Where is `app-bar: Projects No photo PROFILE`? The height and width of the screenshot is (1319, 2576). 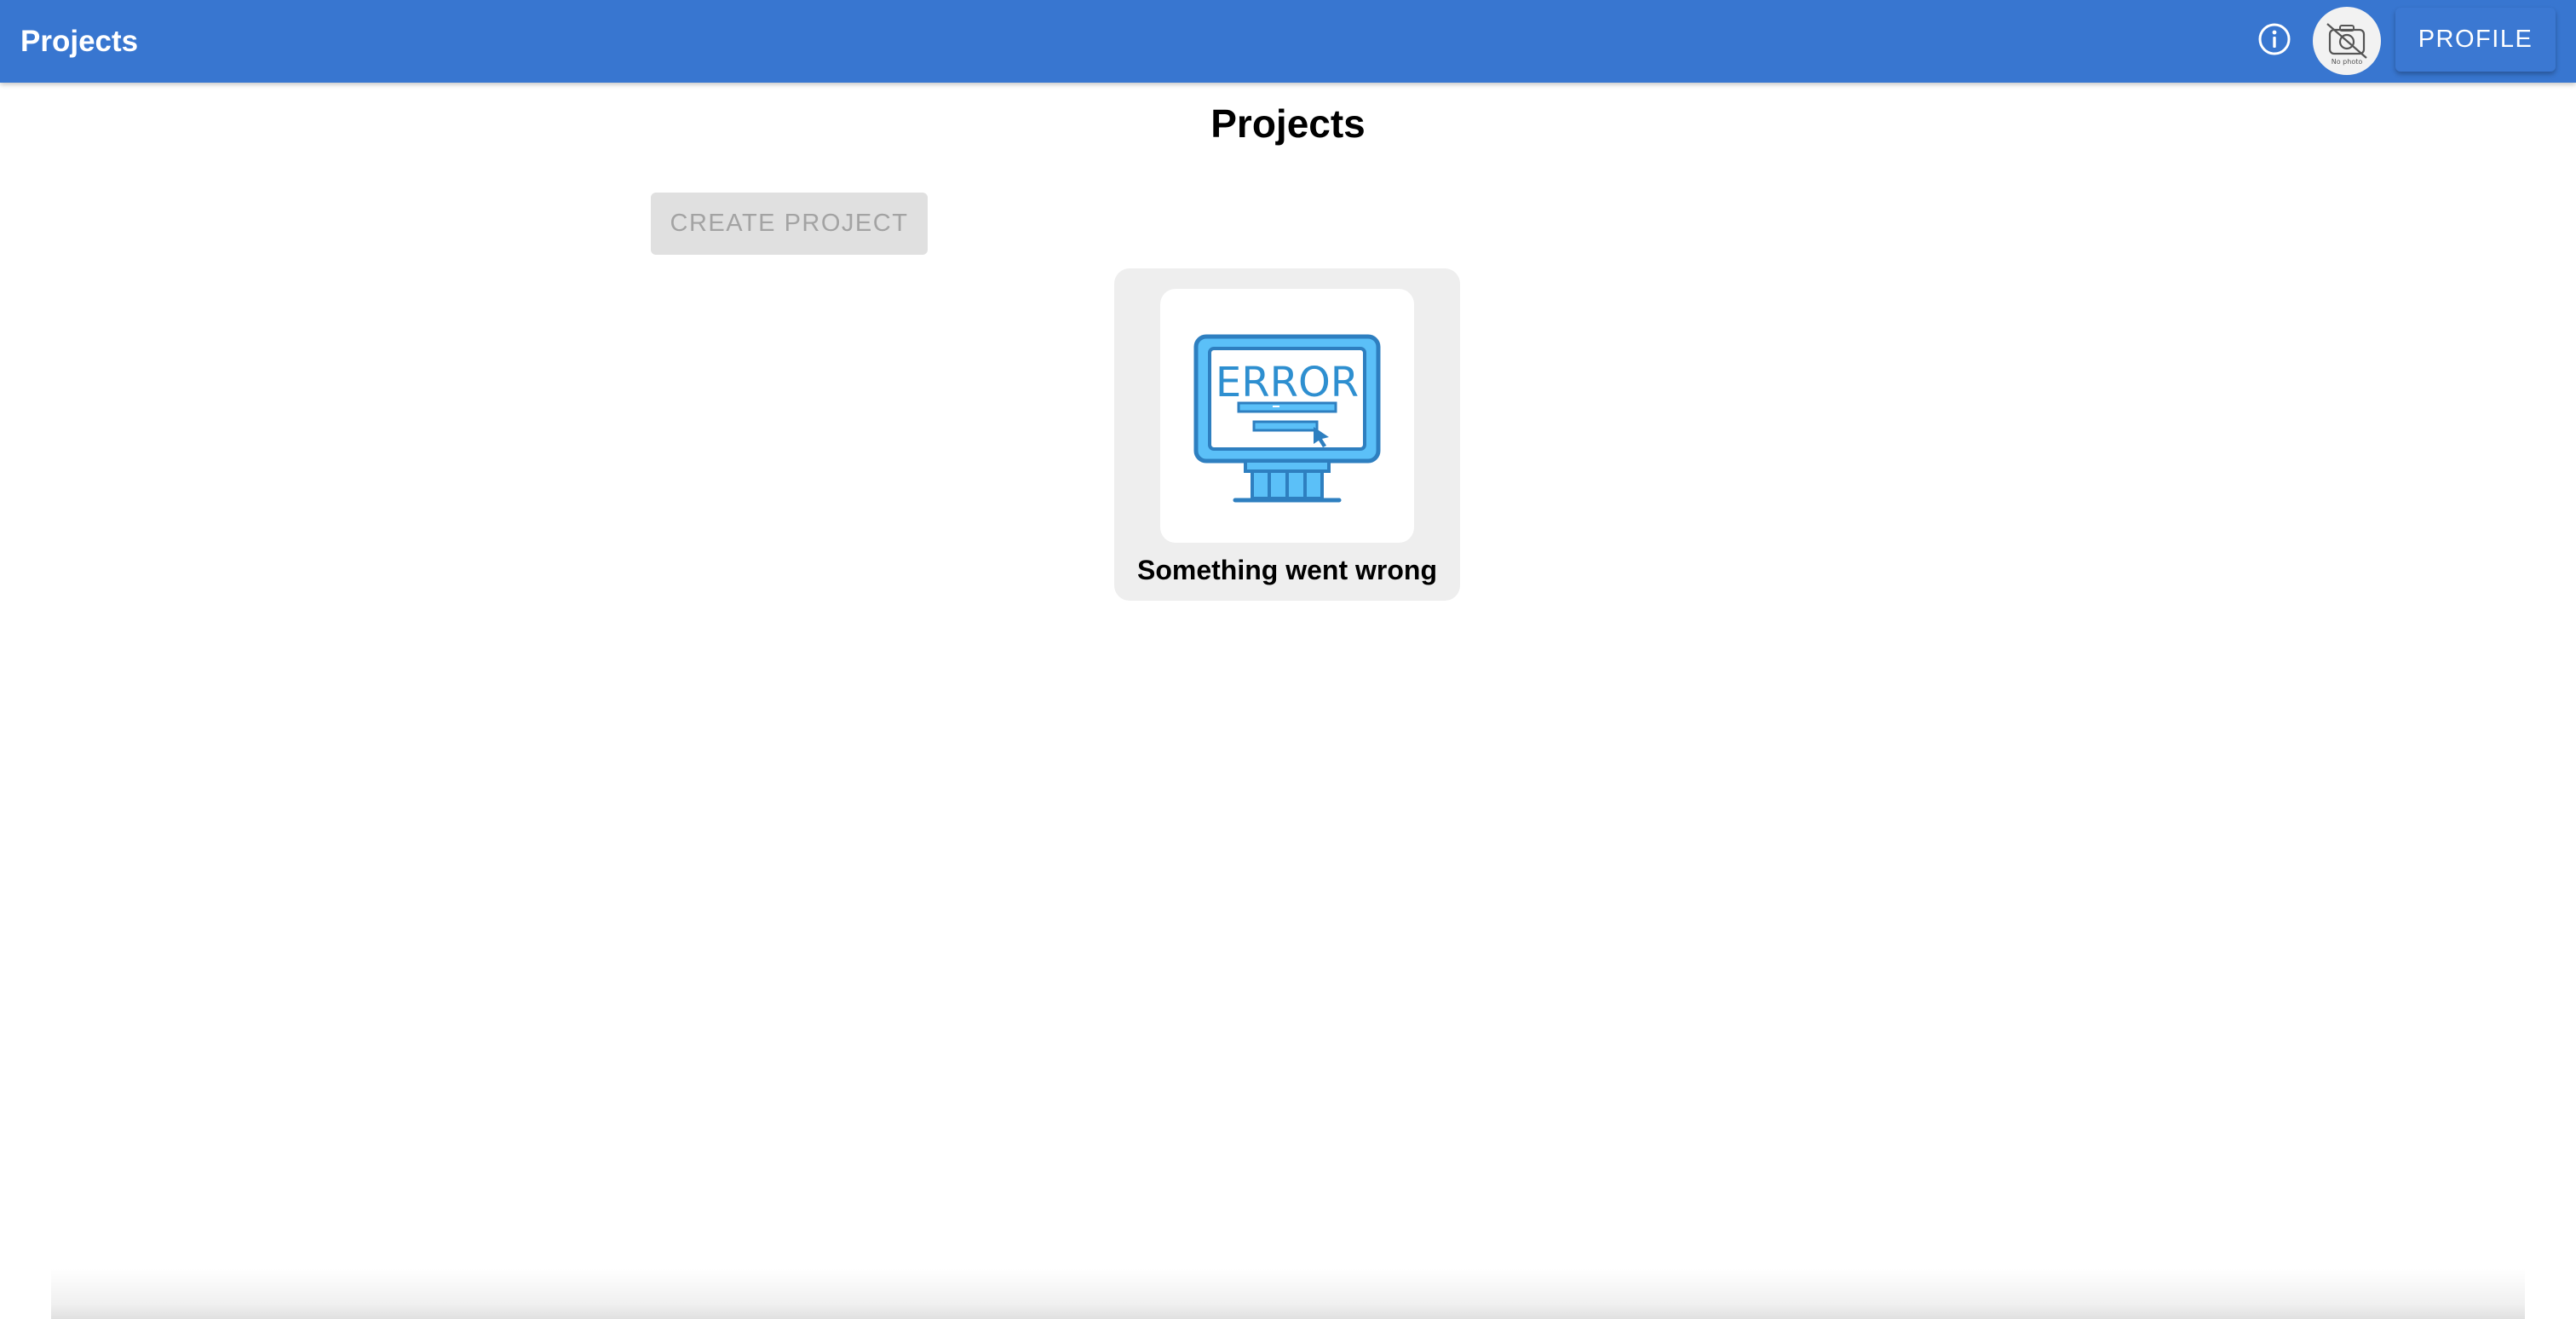
app-bar: Projects No photo PROFILE is located at coordinates (1288, 41).